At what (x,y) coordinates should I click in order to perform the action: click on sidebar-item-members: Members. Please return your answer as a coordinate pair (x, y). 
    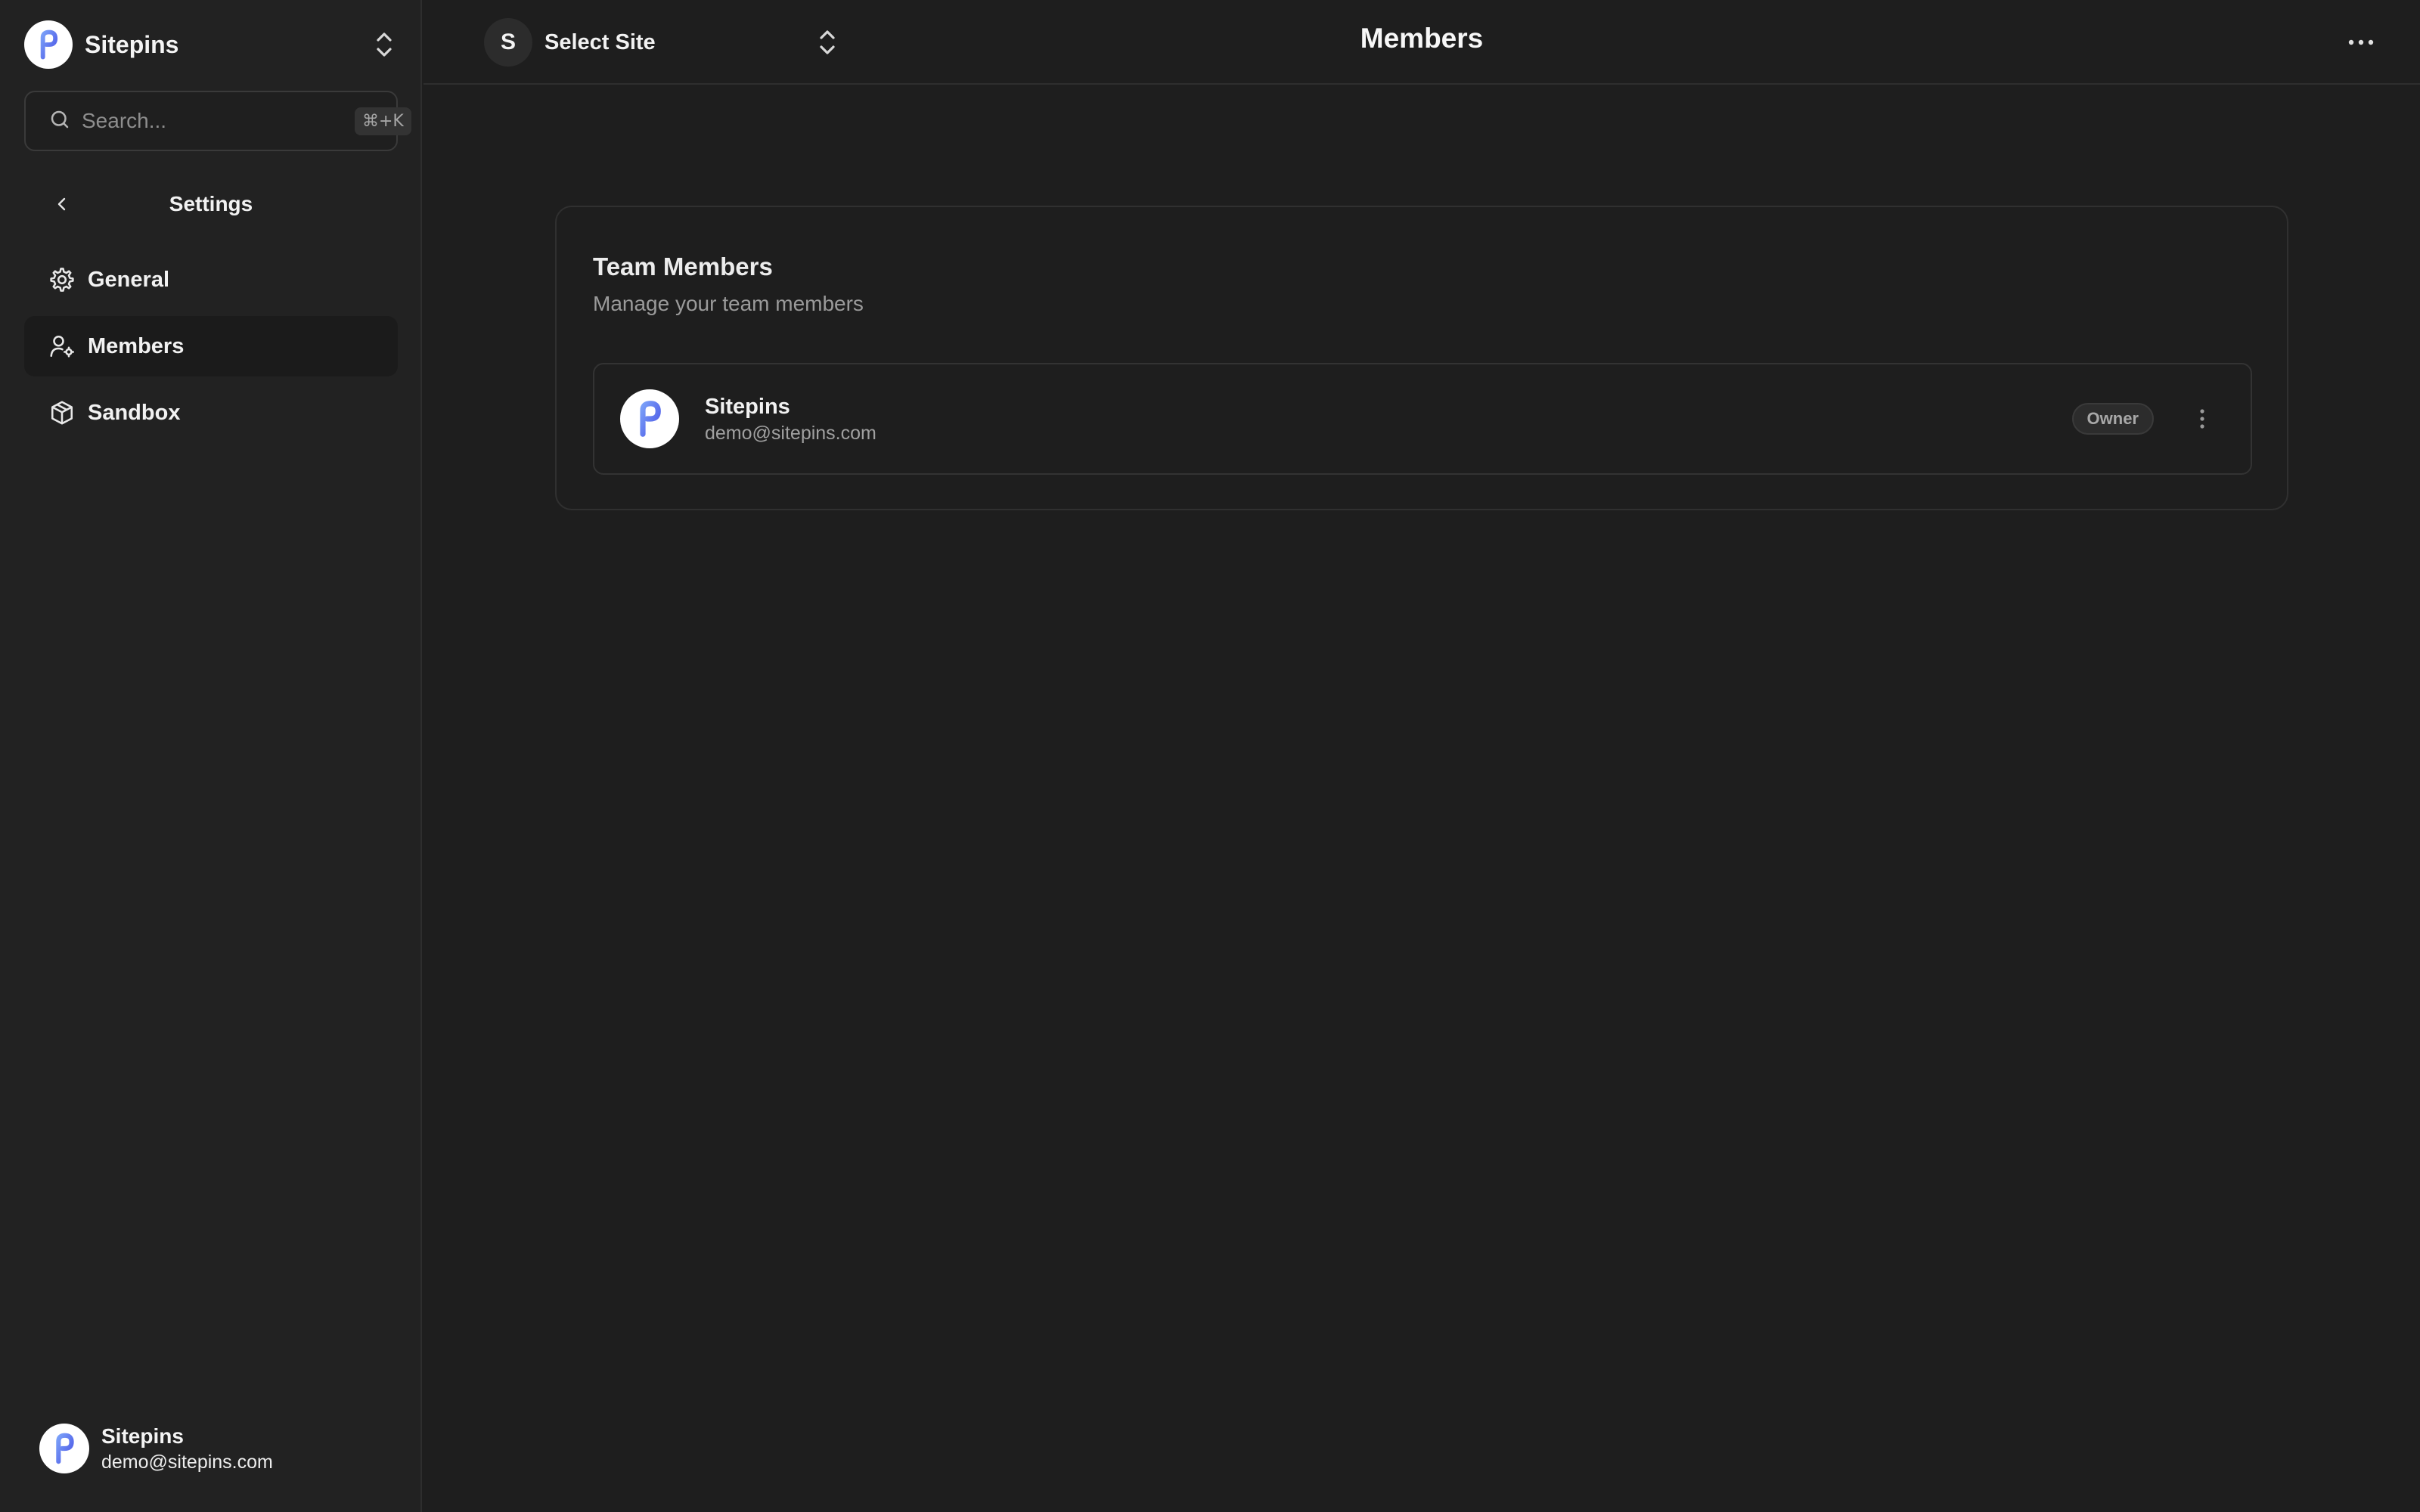
    Looking at the image, I should click on (211, 346).